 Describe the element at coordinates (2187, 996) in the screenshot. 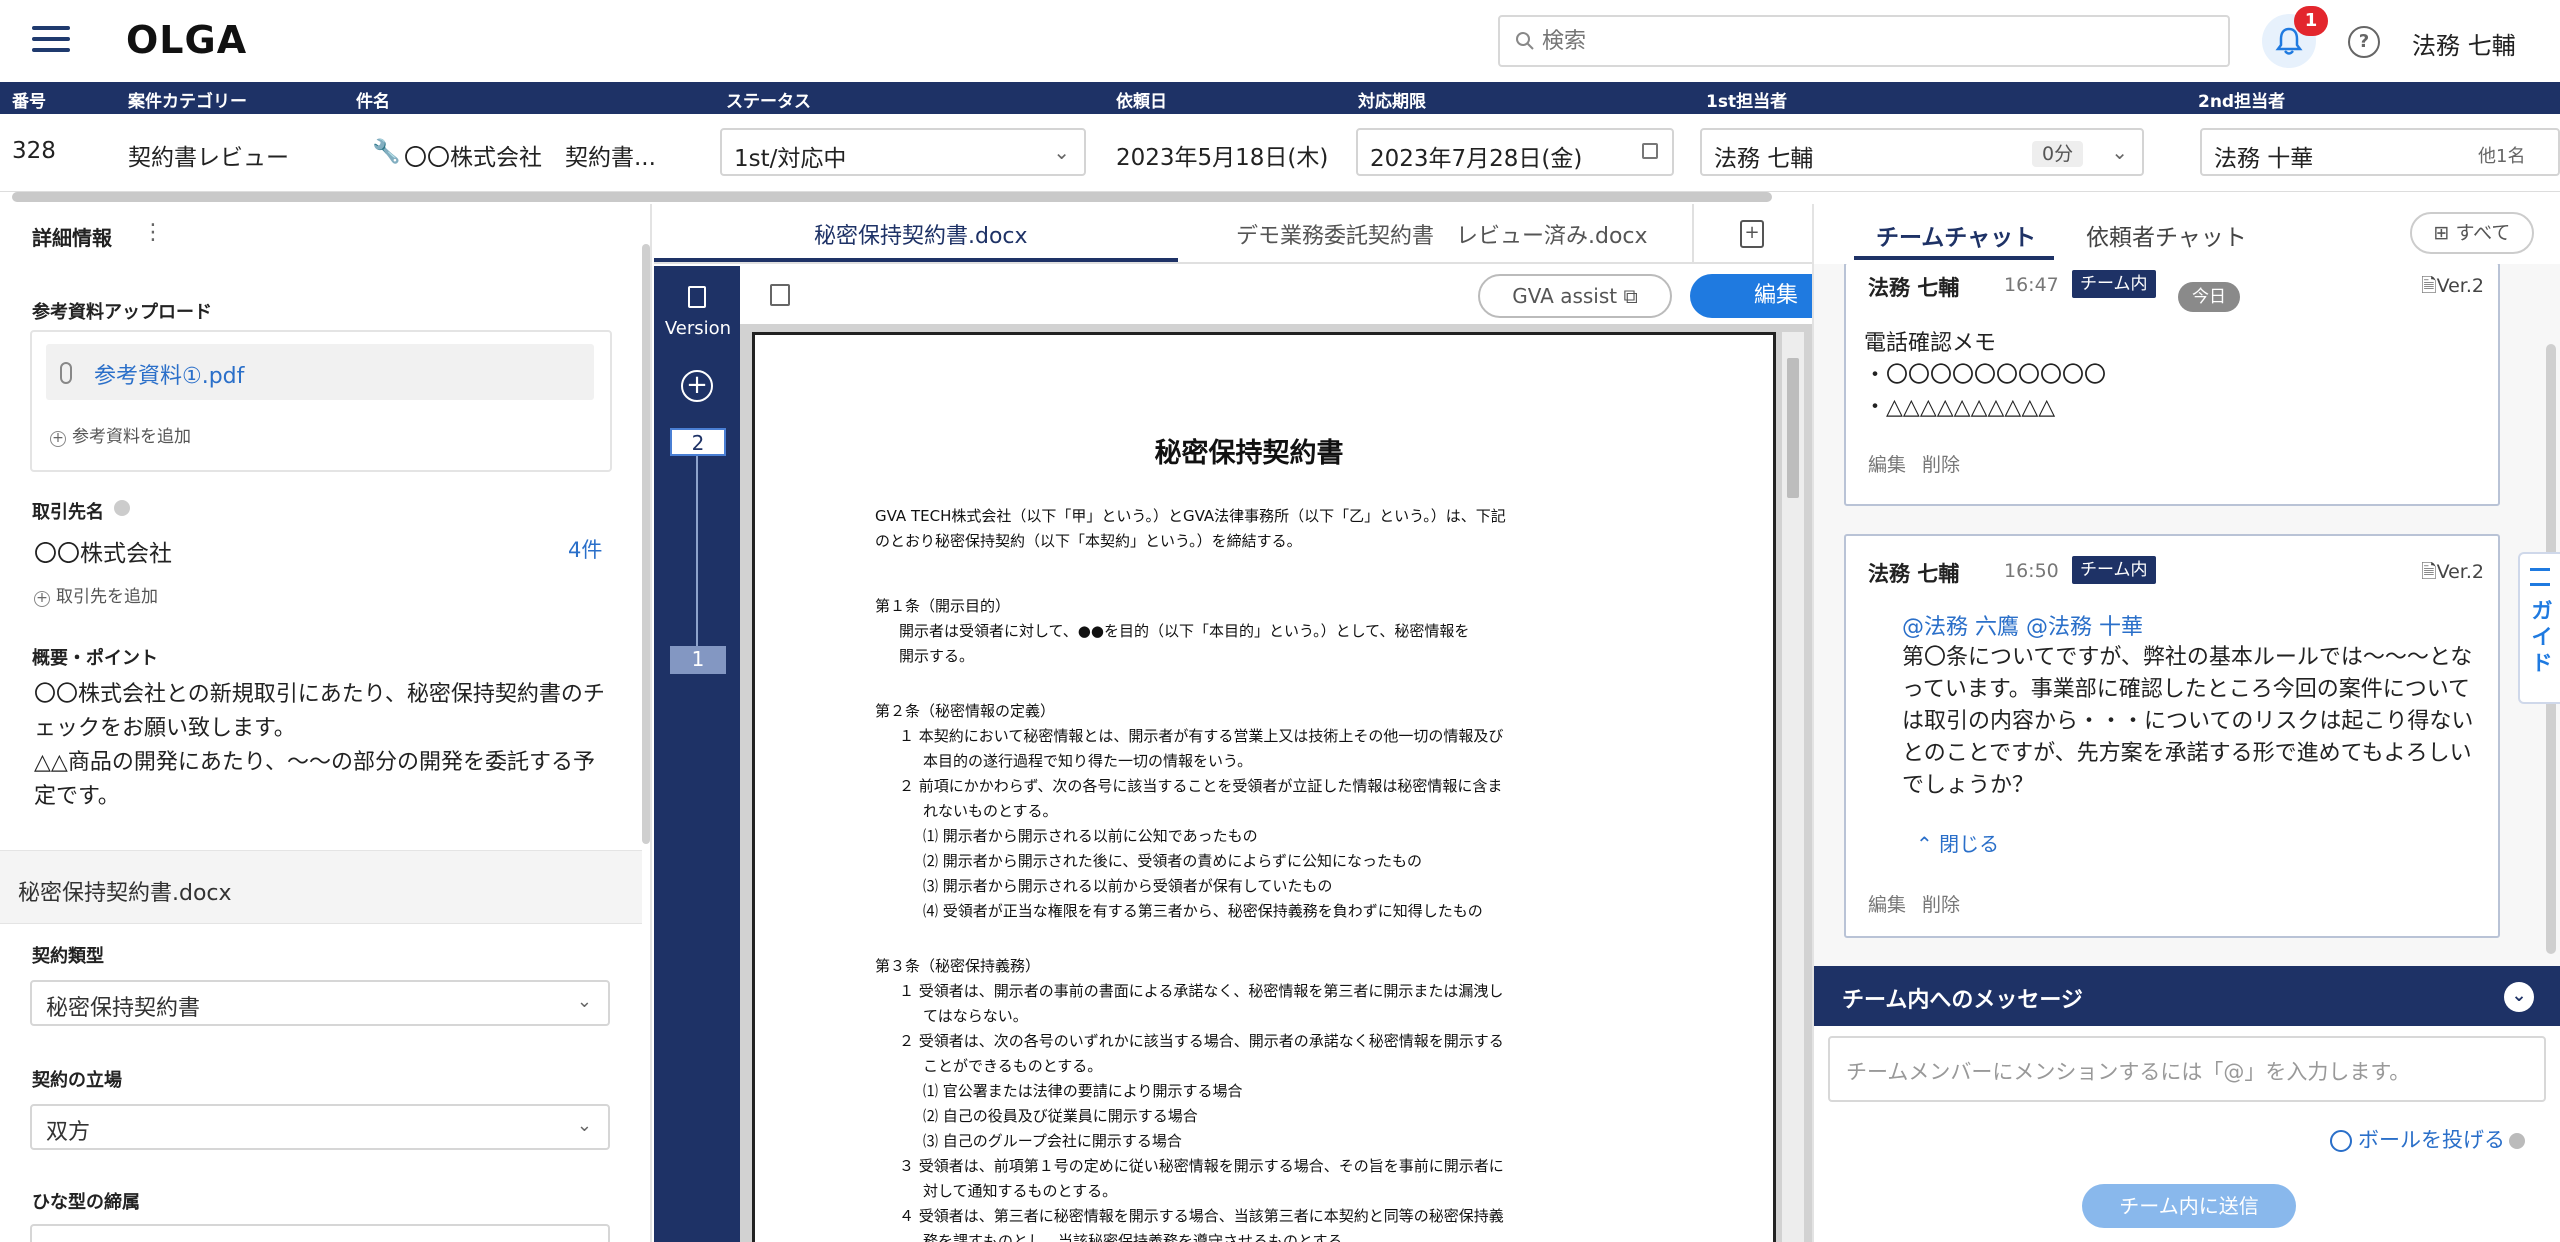

I see `compose-header: チーム内へのメッセージ ⌄` at that location.